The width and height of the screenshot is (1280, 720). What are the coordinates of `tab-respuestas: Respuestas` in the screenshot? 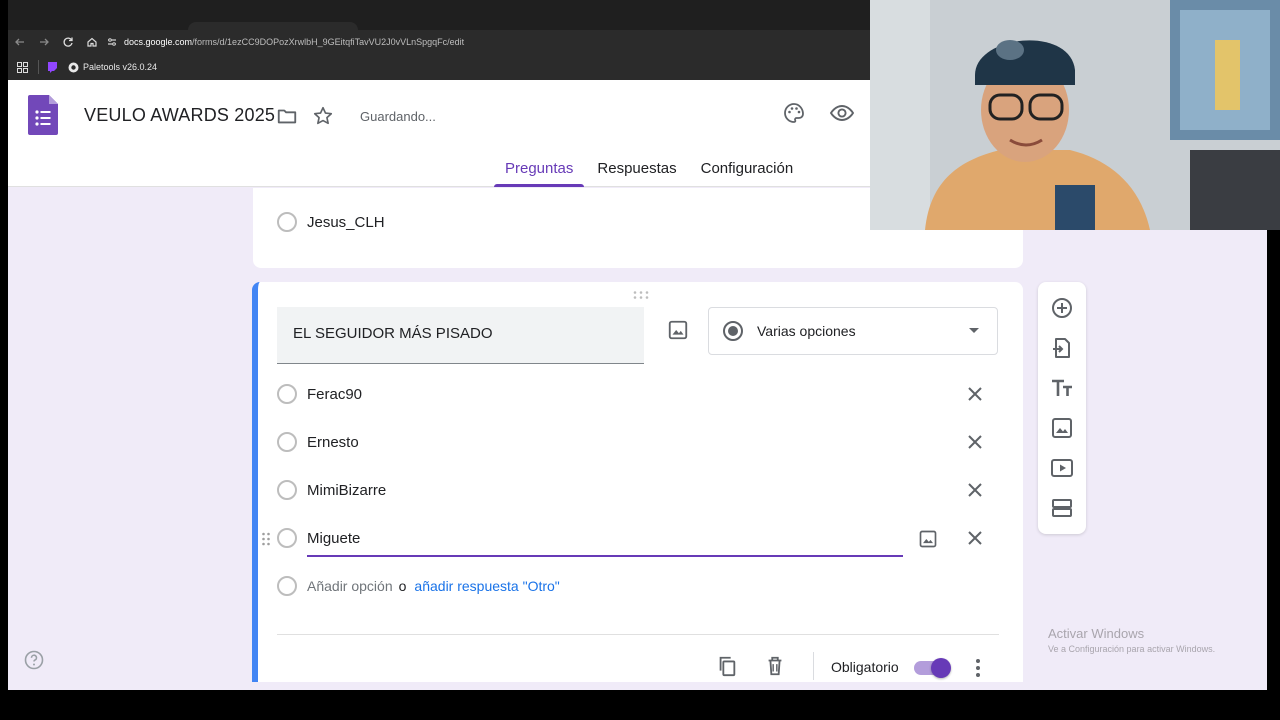 It's located at (636, 168).